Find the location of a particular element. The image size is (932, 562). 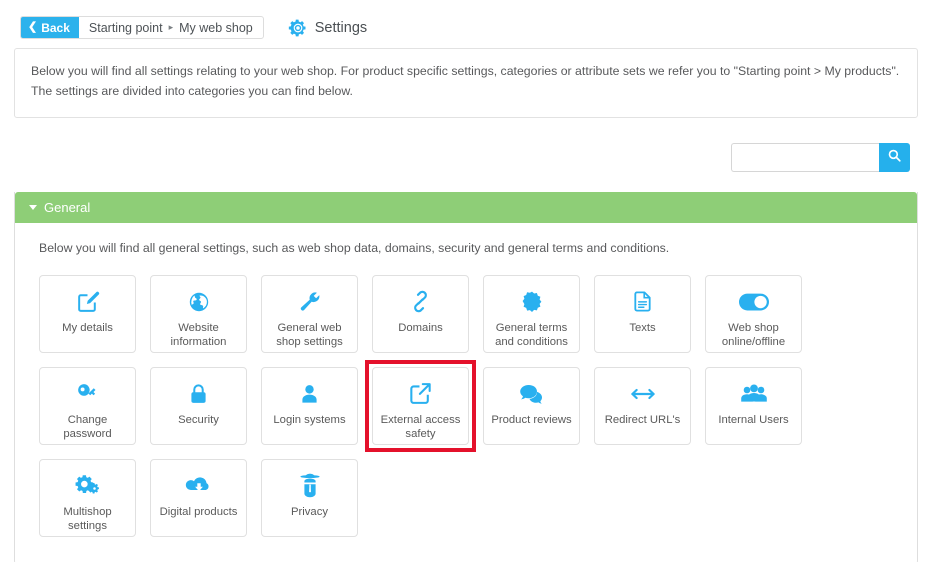

double-arrow-icon is located at coordinates (643, 394).